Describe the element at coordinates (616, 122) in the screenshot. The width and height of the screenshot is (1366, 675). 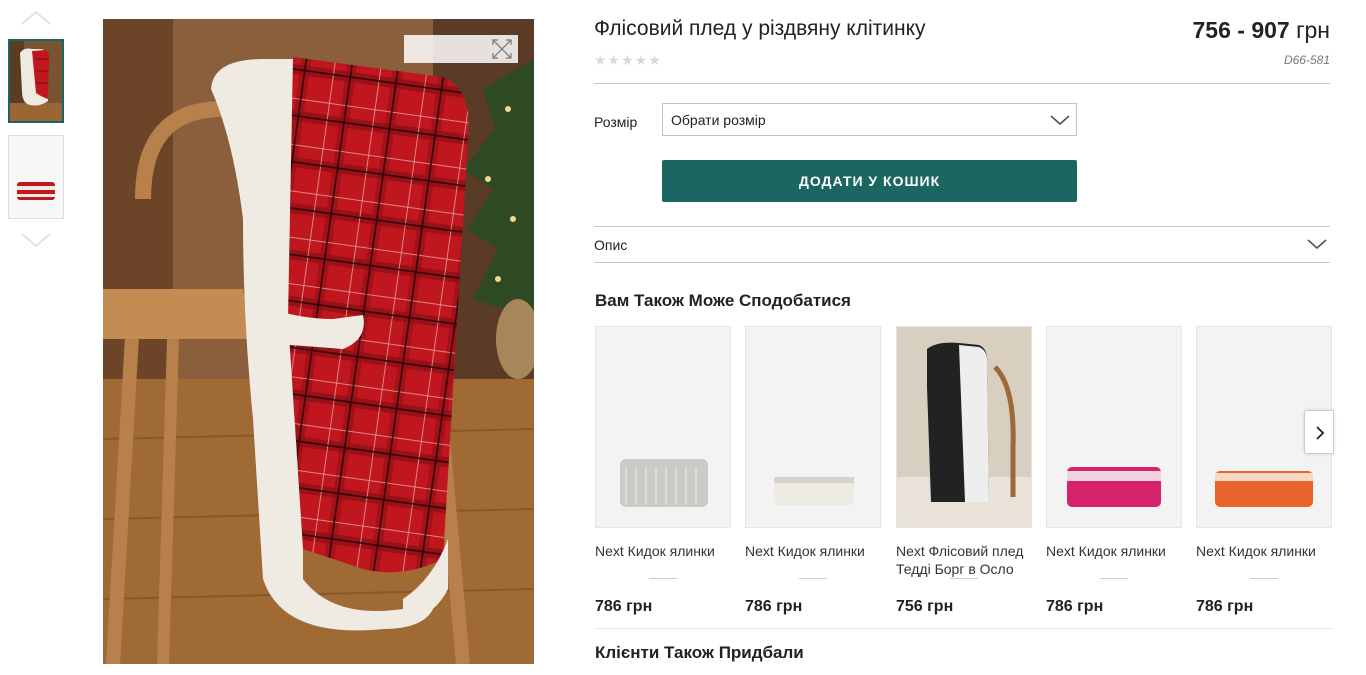
I see `size-label: Розмір` at that location.